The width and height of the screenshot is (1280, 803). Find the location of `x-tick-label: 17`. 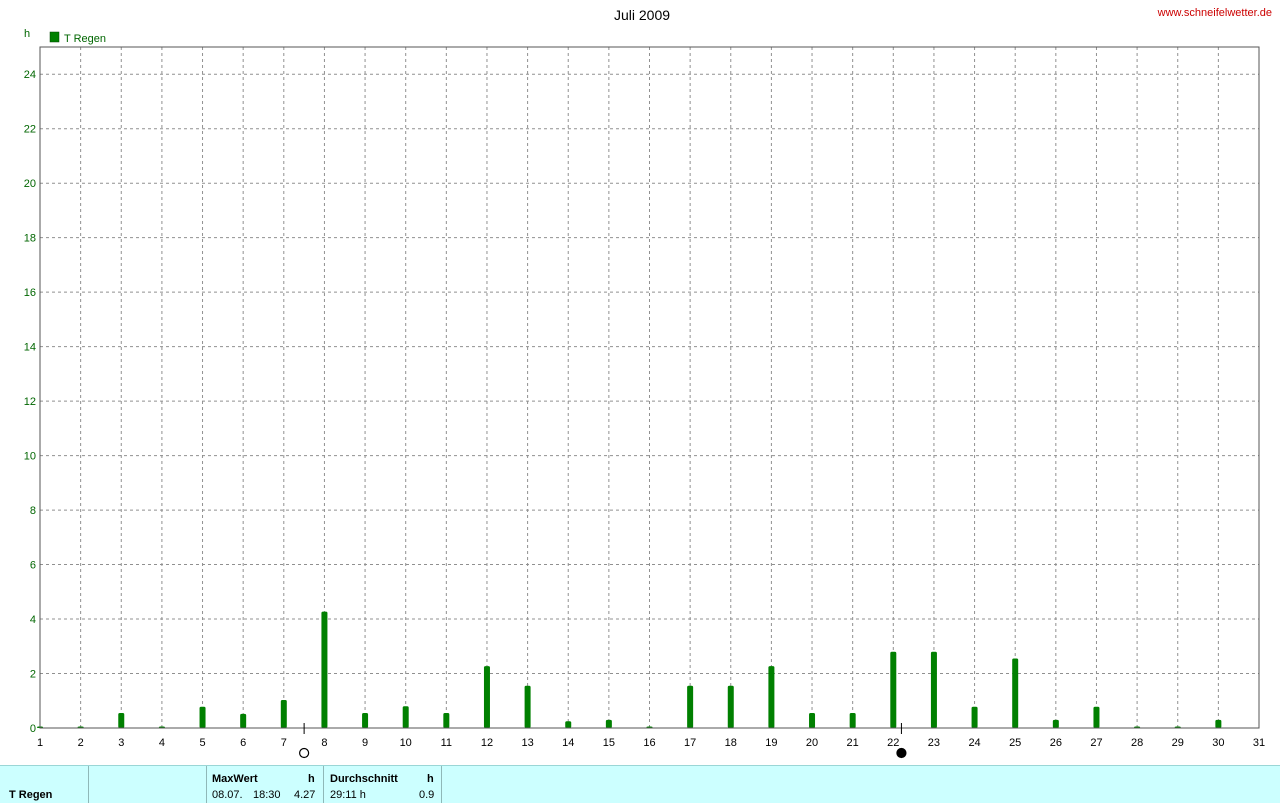

x-tick-label: 17 is located at coordinates (690, 743).